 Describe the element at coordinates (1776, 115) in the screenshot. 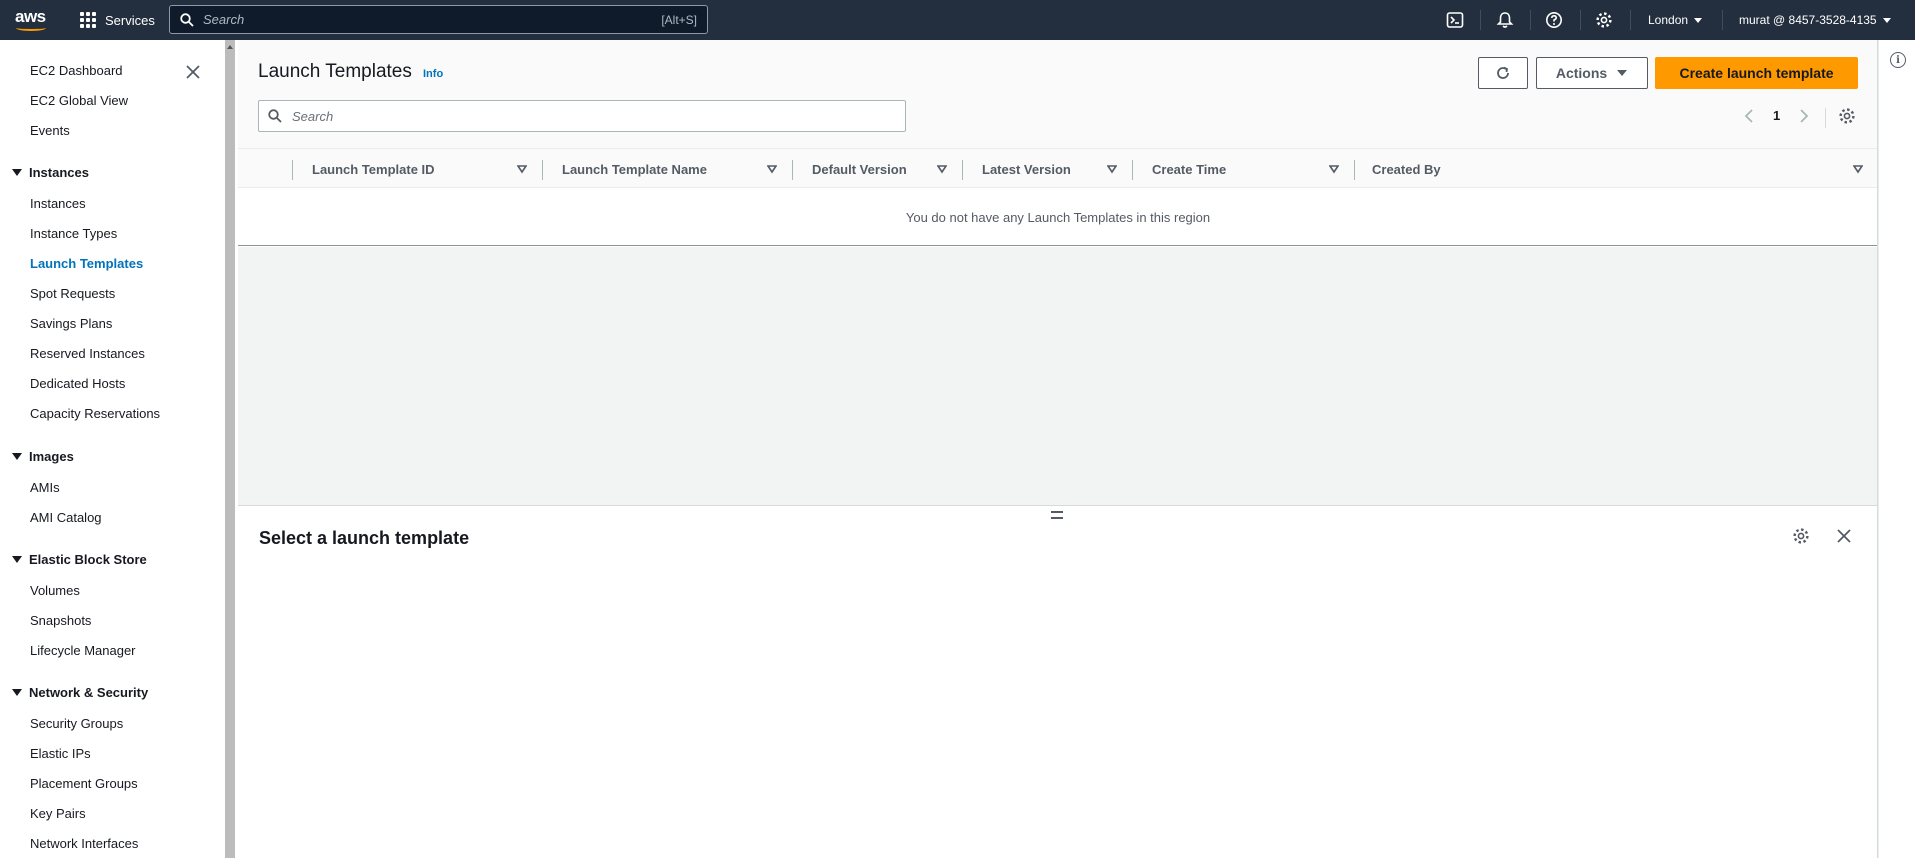

I see `page-number: 1` at that location.